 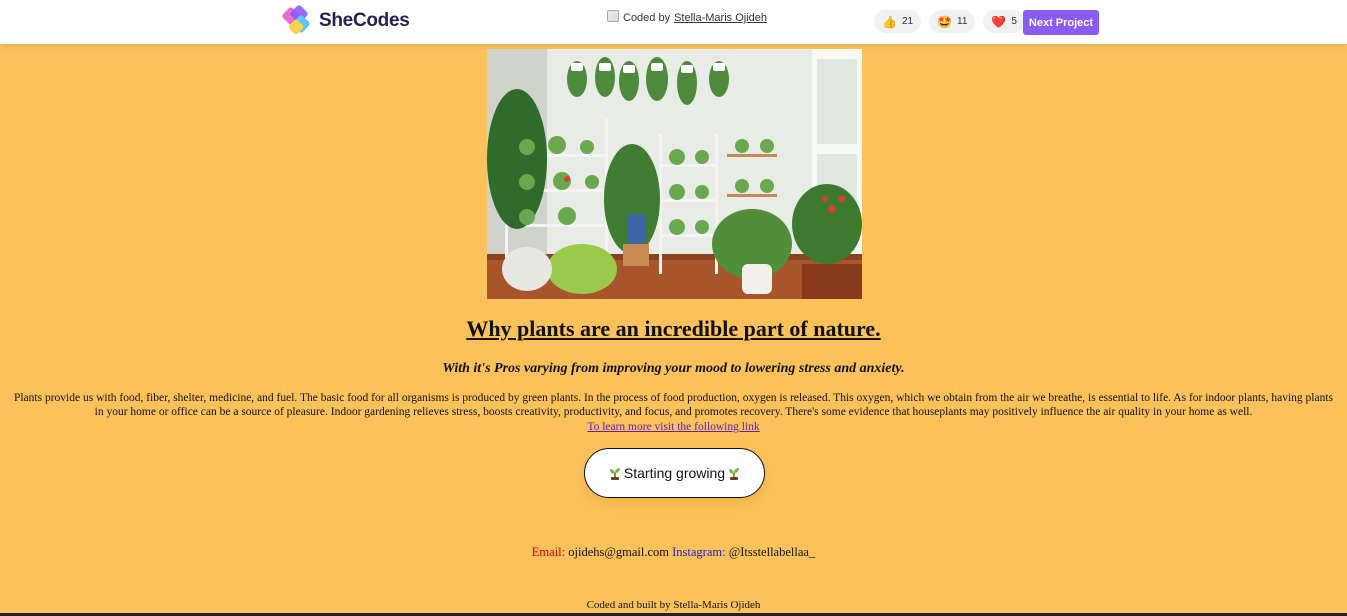 I want to click on email-label: Email:, so click(x=548, y=552).